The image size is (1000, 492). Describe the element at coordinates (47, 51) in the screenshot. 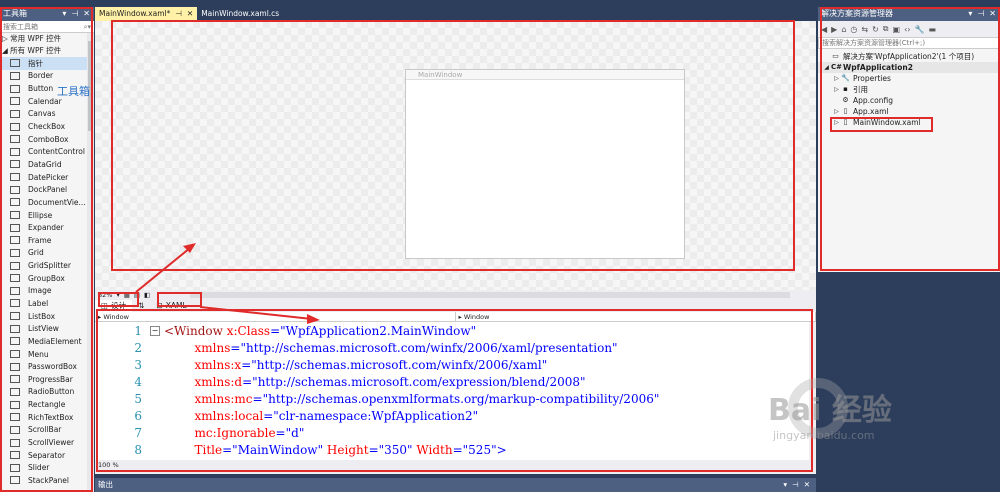

I see `toolbox-group-all: ◢ 所有 WPF 控件` at that location.